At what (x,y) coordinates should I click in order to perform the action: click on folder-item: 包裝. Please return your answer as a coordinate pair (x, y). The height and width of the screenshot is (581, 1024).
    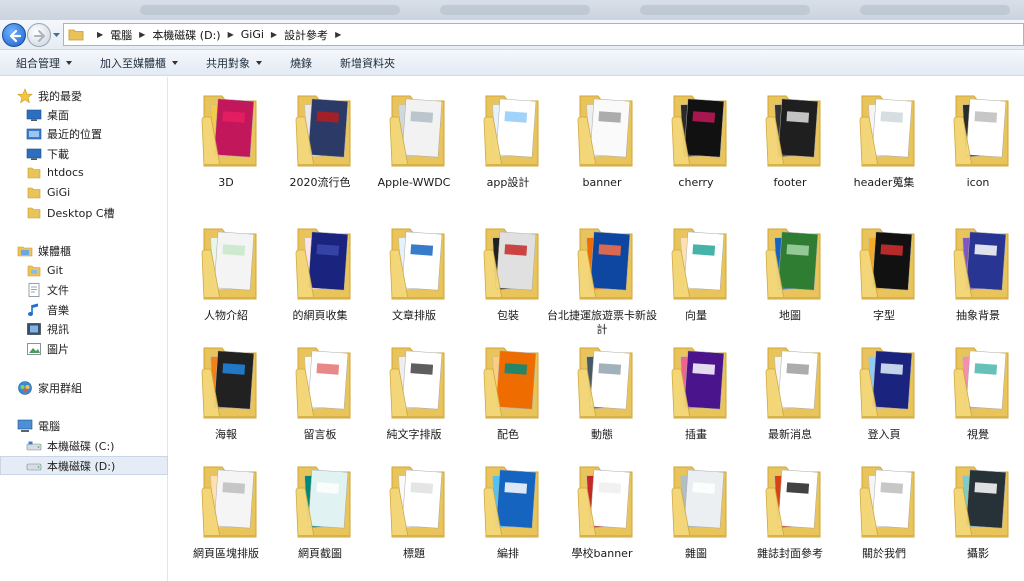
    Looking at the image, I should click on (508, 270).